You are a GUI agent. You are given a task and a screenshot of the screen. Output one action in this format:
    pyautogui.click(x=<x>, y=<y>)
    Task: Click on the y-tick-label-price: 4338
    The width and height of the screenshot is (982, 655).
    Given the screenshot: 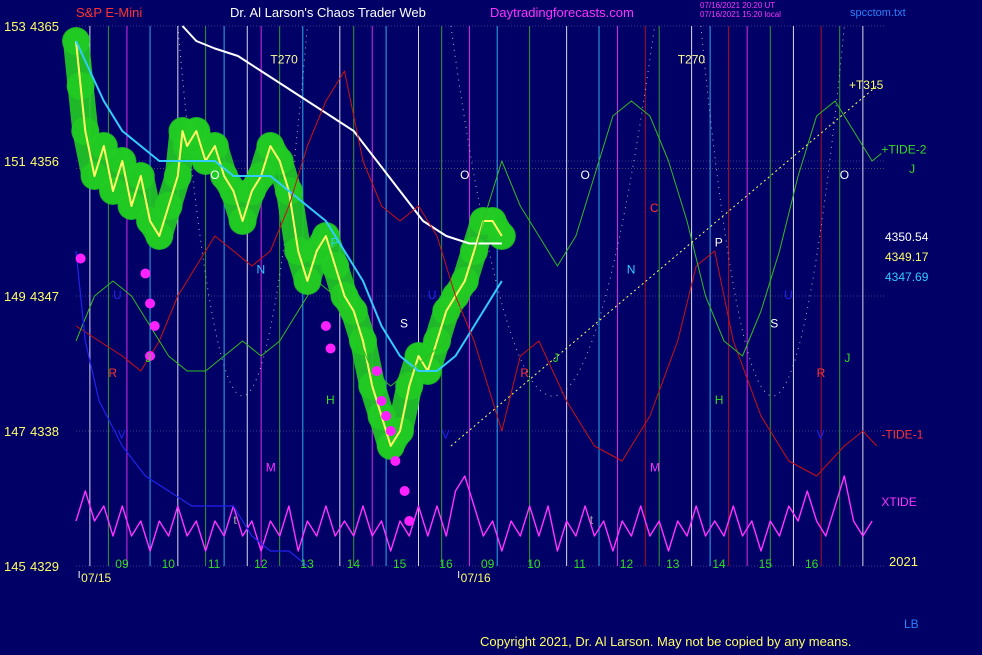 What is the action you would take?
    pyautogui.click(x=44, y=431)
    